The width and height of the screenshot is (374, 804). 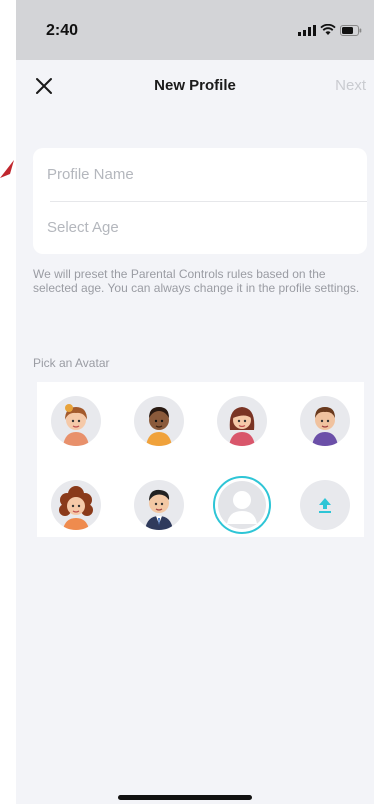 What do you see at coordinates (197, 174) in the screenshot?
I see `profile-name-input` at bounding box center [197, 174].